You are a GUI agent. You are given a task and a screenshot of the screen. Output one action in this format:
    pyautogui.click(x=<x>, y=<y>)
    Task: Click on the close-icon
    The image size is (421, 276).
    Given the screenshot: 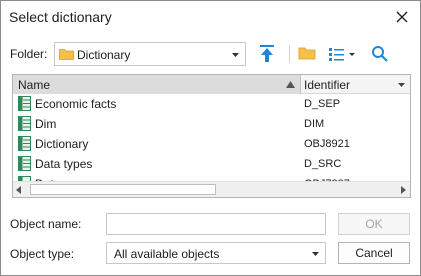 What is the action you would take?
    pyautogui.click(x=402, y=17)
    